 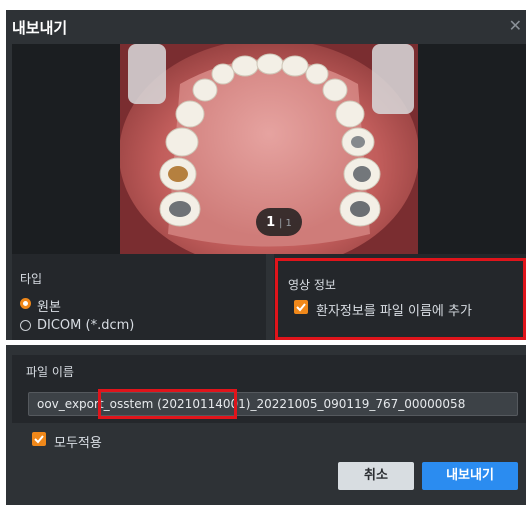 I want to click on filename-suffix: _20221005_090119_767_00000058, so click(x=358, y=404).